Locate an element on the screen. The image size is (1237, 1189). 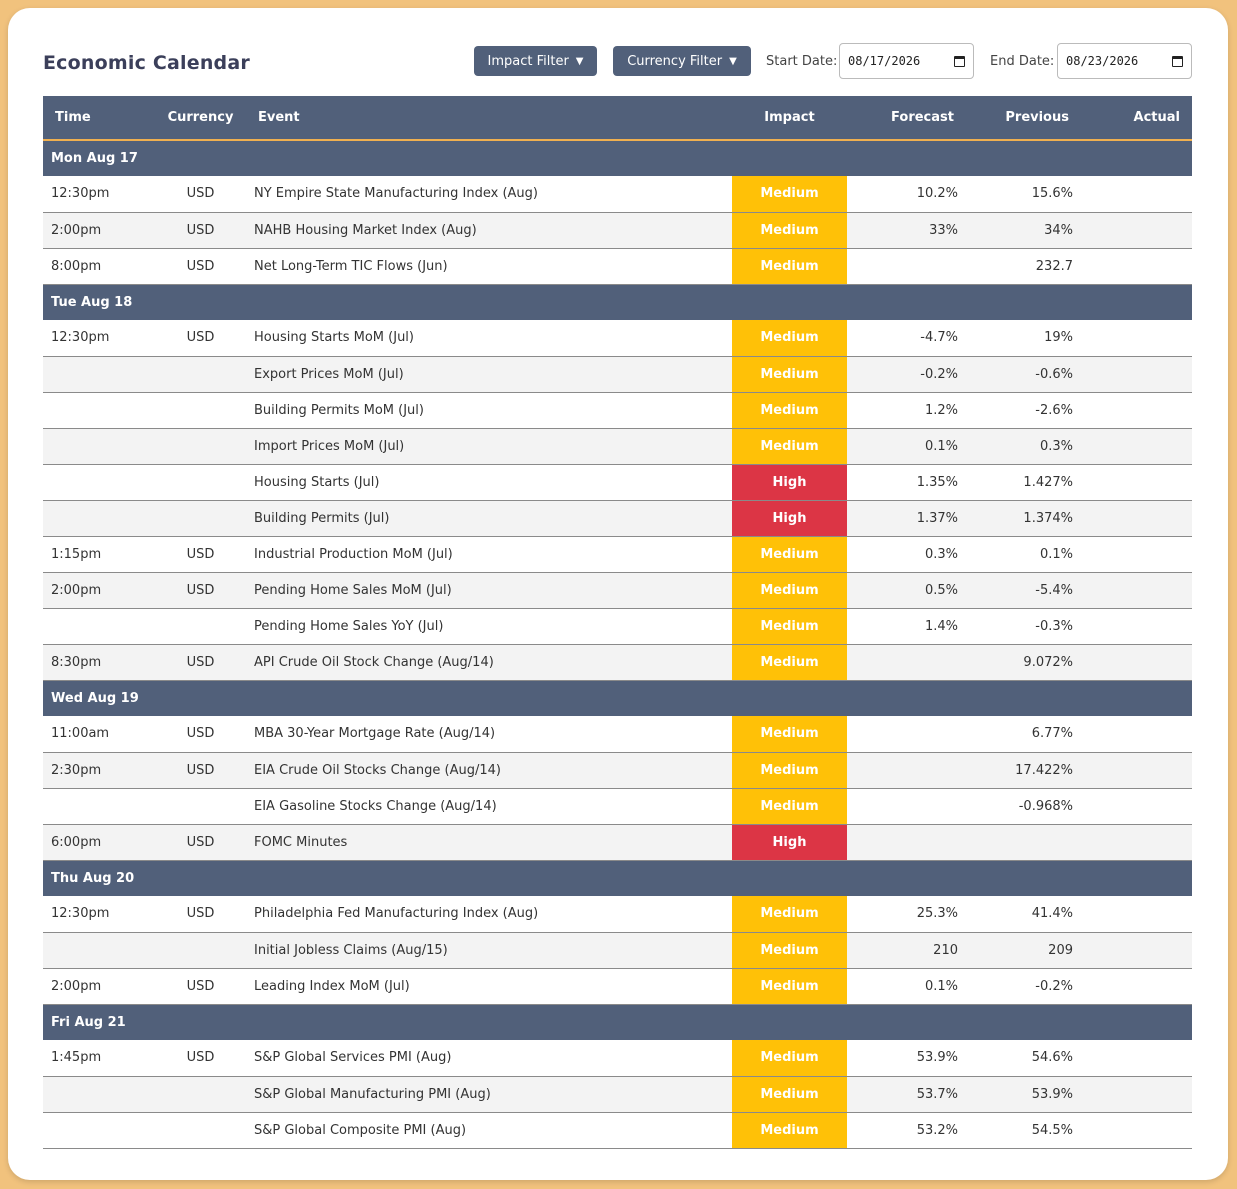
event-time: 8:00pm is located at coordinates (98, 266).